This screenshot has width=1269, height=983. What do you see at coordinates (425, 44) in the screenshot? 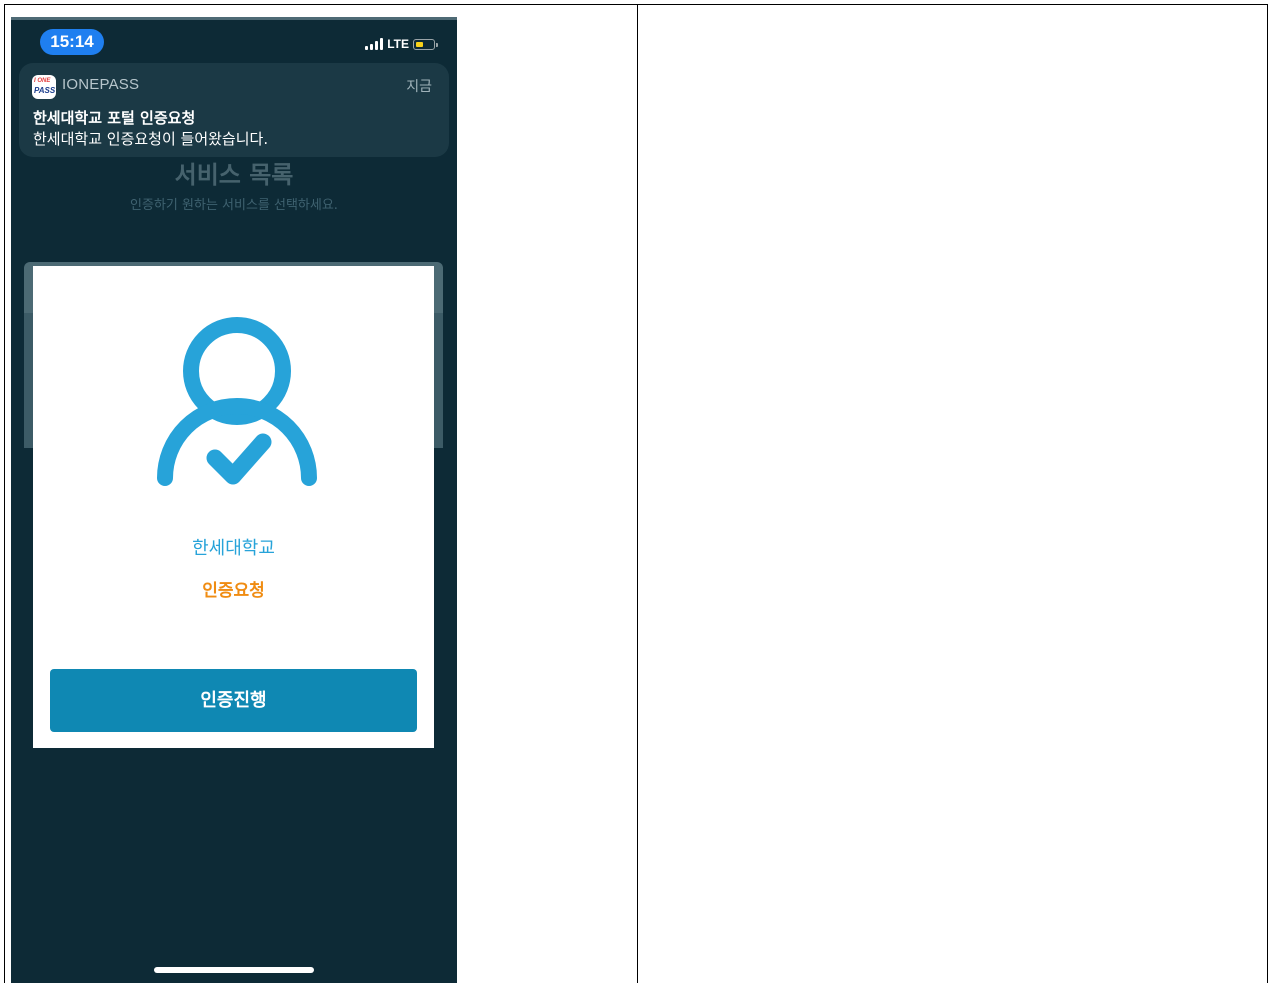
I see `battery-icon` at bounding box center [425, 44].